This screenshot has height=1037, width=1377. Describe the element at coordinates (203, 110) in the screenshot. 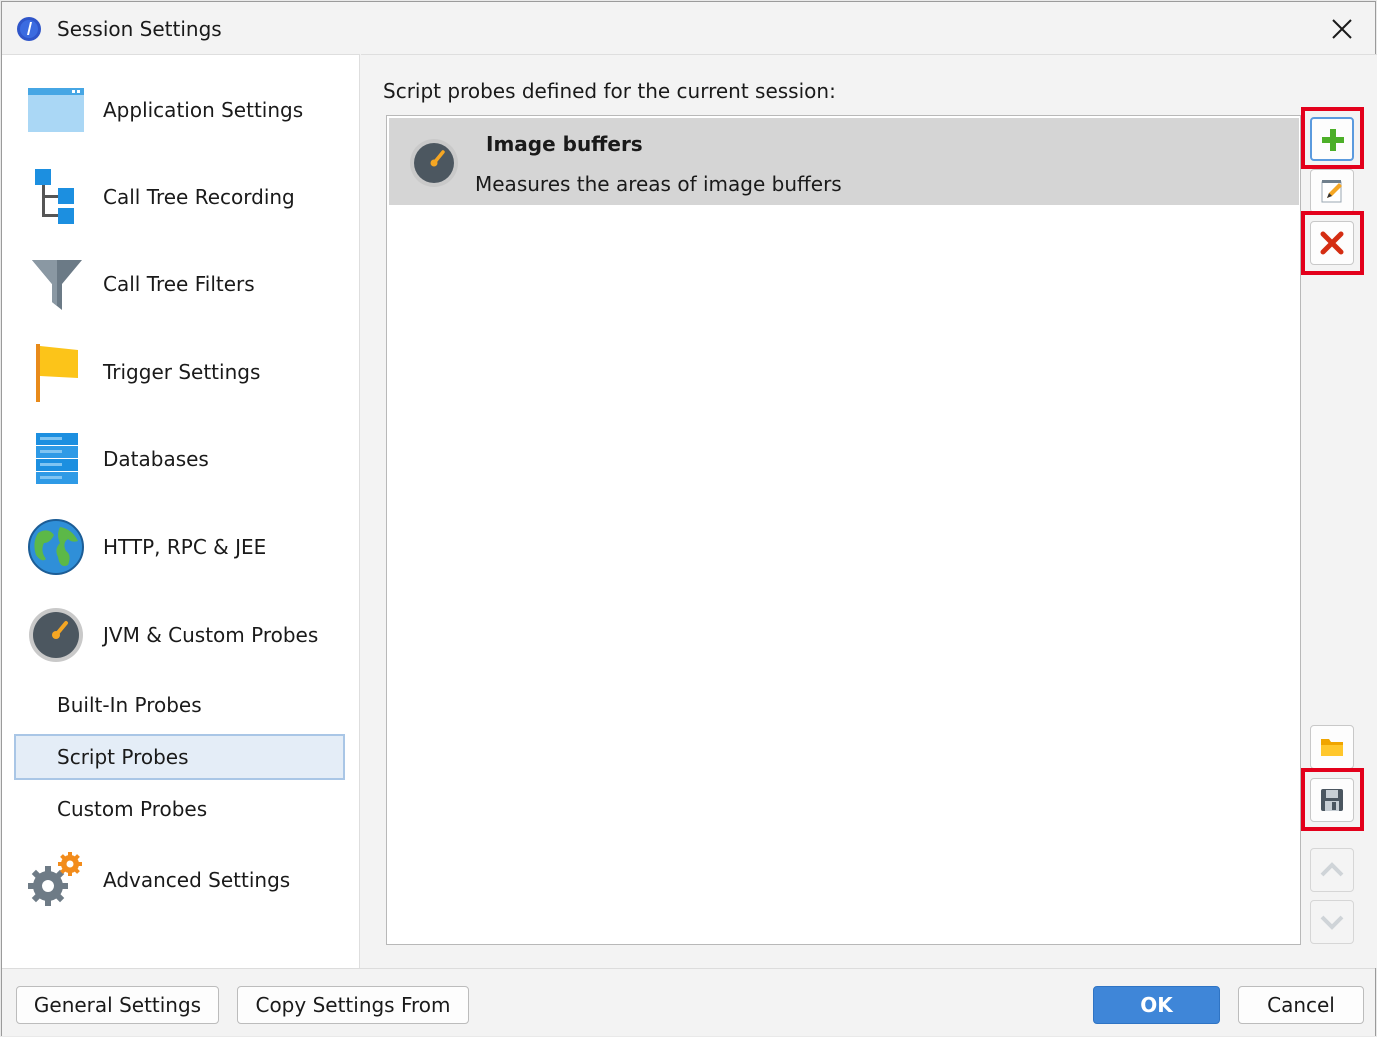

I see `sidebar-item-label: Application Settings` at that location.